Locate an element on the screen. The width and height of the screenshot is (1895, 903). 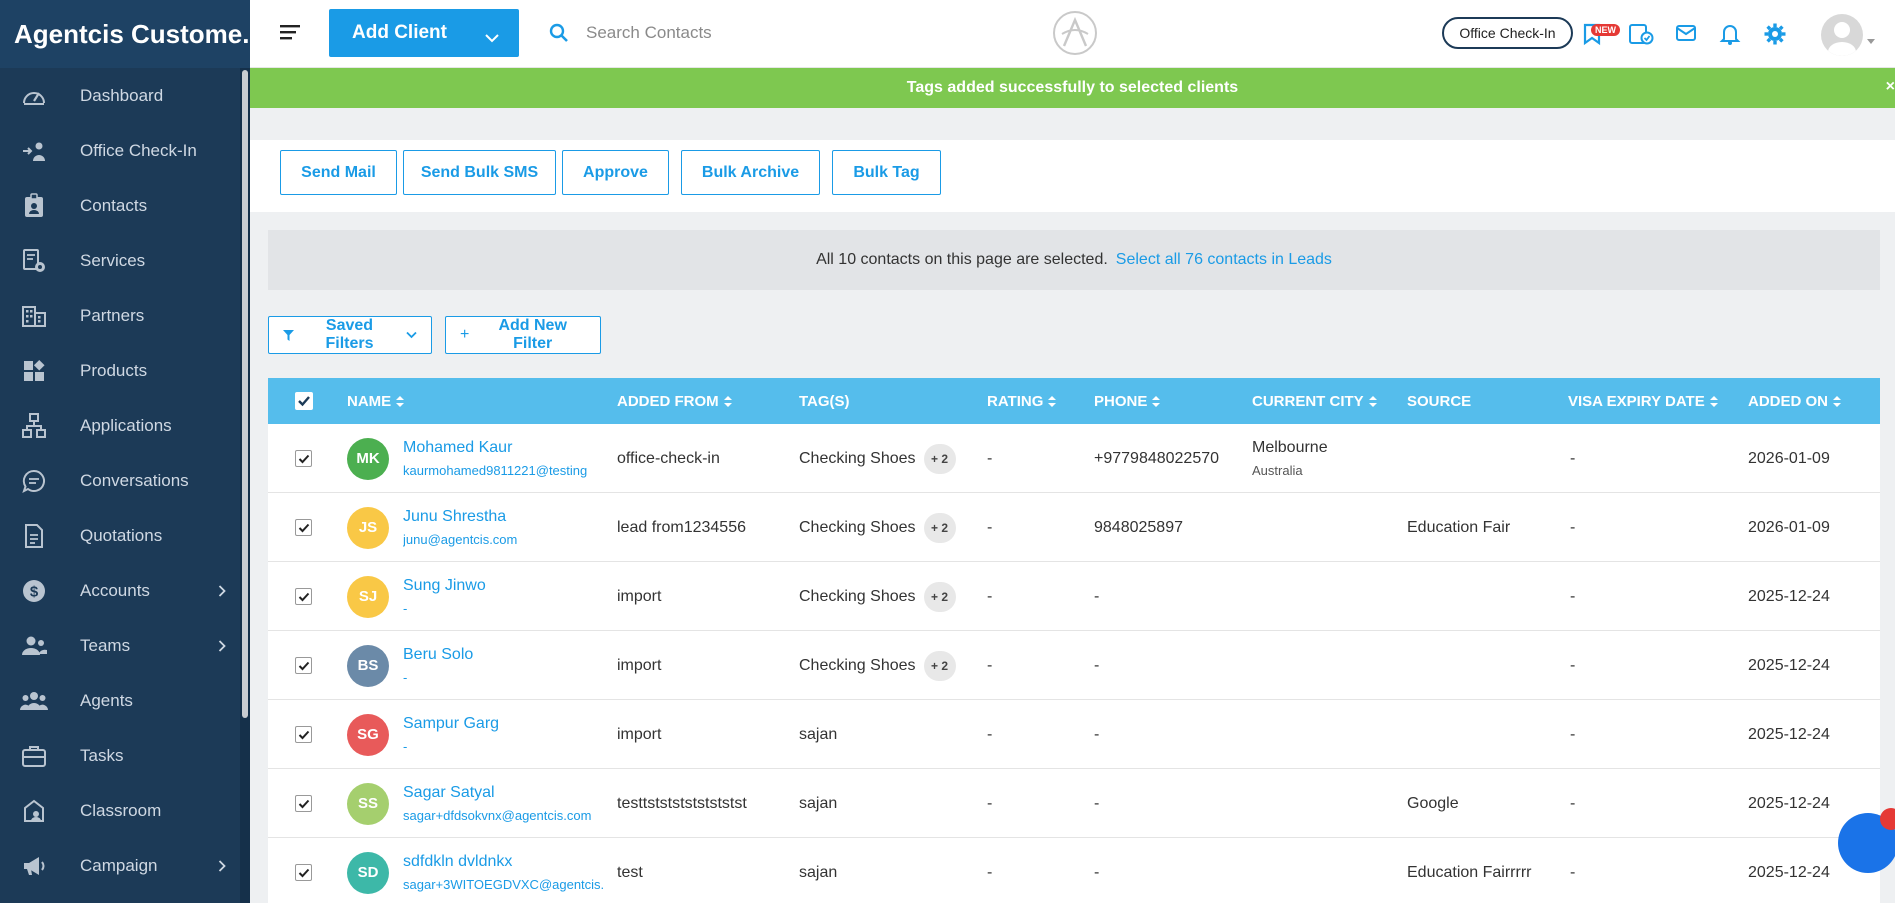
column-header-added-from: ADDED FROM is located at coordinates (674, 401).